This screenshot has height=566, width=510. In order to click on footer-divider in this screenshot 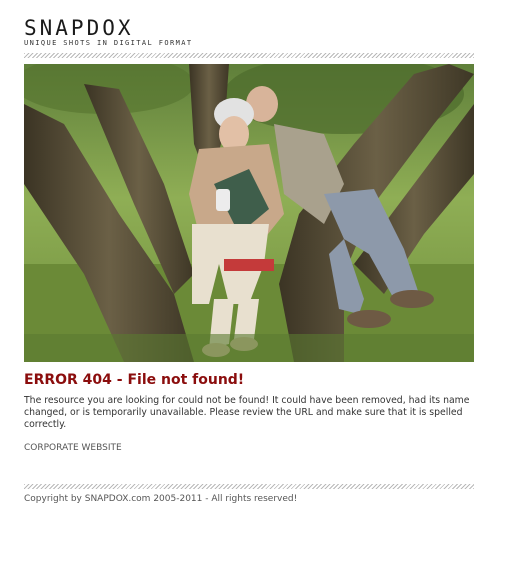, I will do `click(249, 486)`.